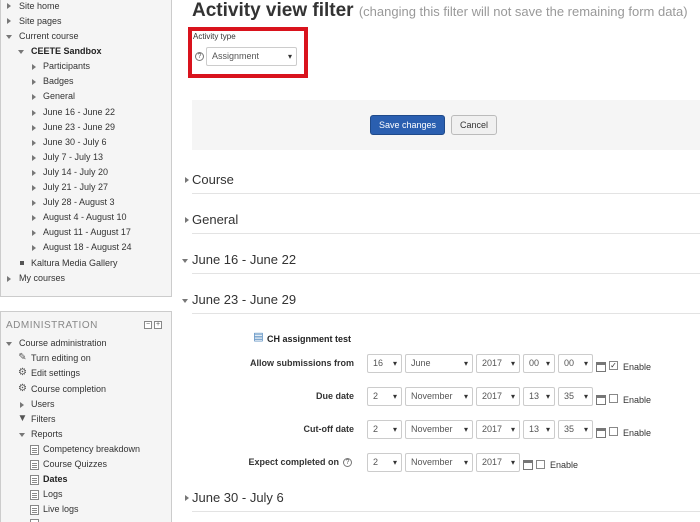 The height and width of the screenshot is (522, 700). Describe the element at coordinates (75, 187) in the screenshot. I see `nav-week: July 21 - July 27` at that location.